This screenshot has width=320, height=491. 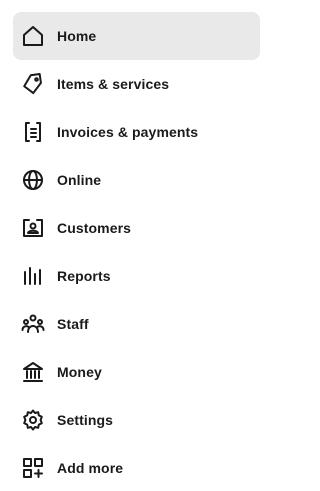 What do you see at coordinates (33, 132) in the screenshot?
I see `invoice-icon` at bounding box center [33, 132].